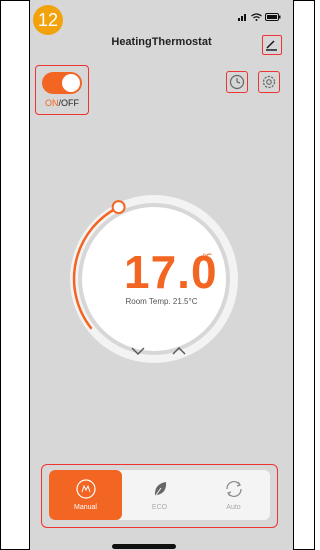  What do you see at coordinates (233, 507) in the screenshot?
I see `mode-label: Auto` at bounding box center [233, 507].